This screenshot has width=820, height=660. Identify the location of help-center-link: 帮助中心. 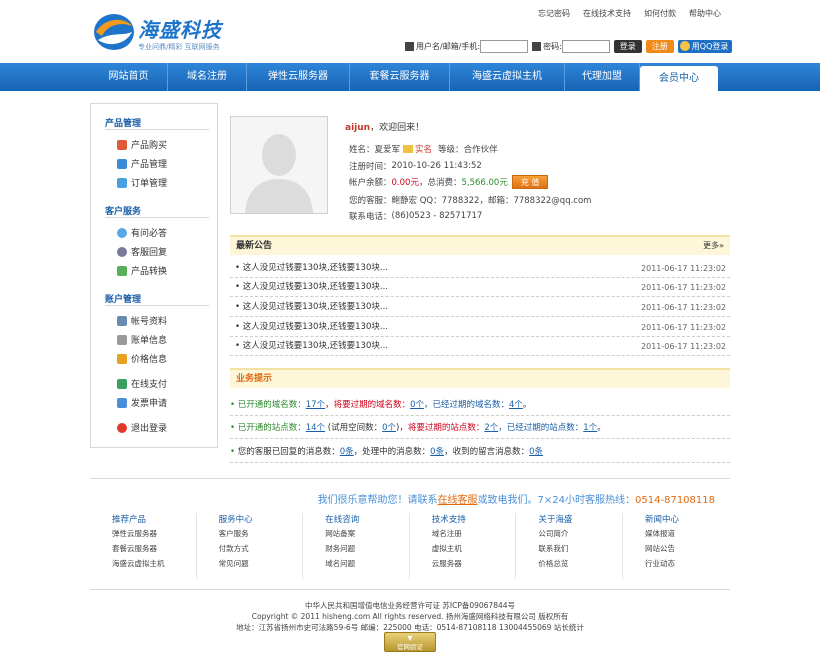
(705, 16).